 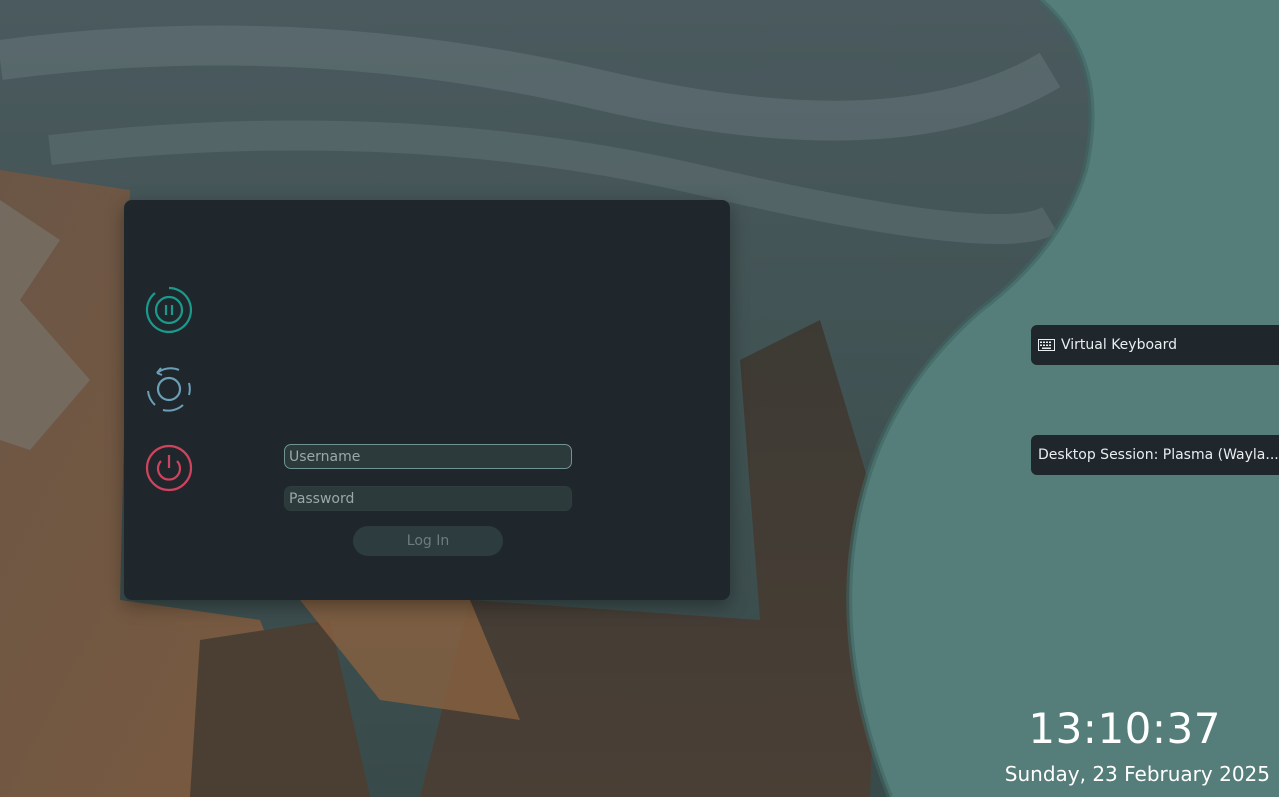 I want to click on login-button: Log In, so click(x=428, y=541).